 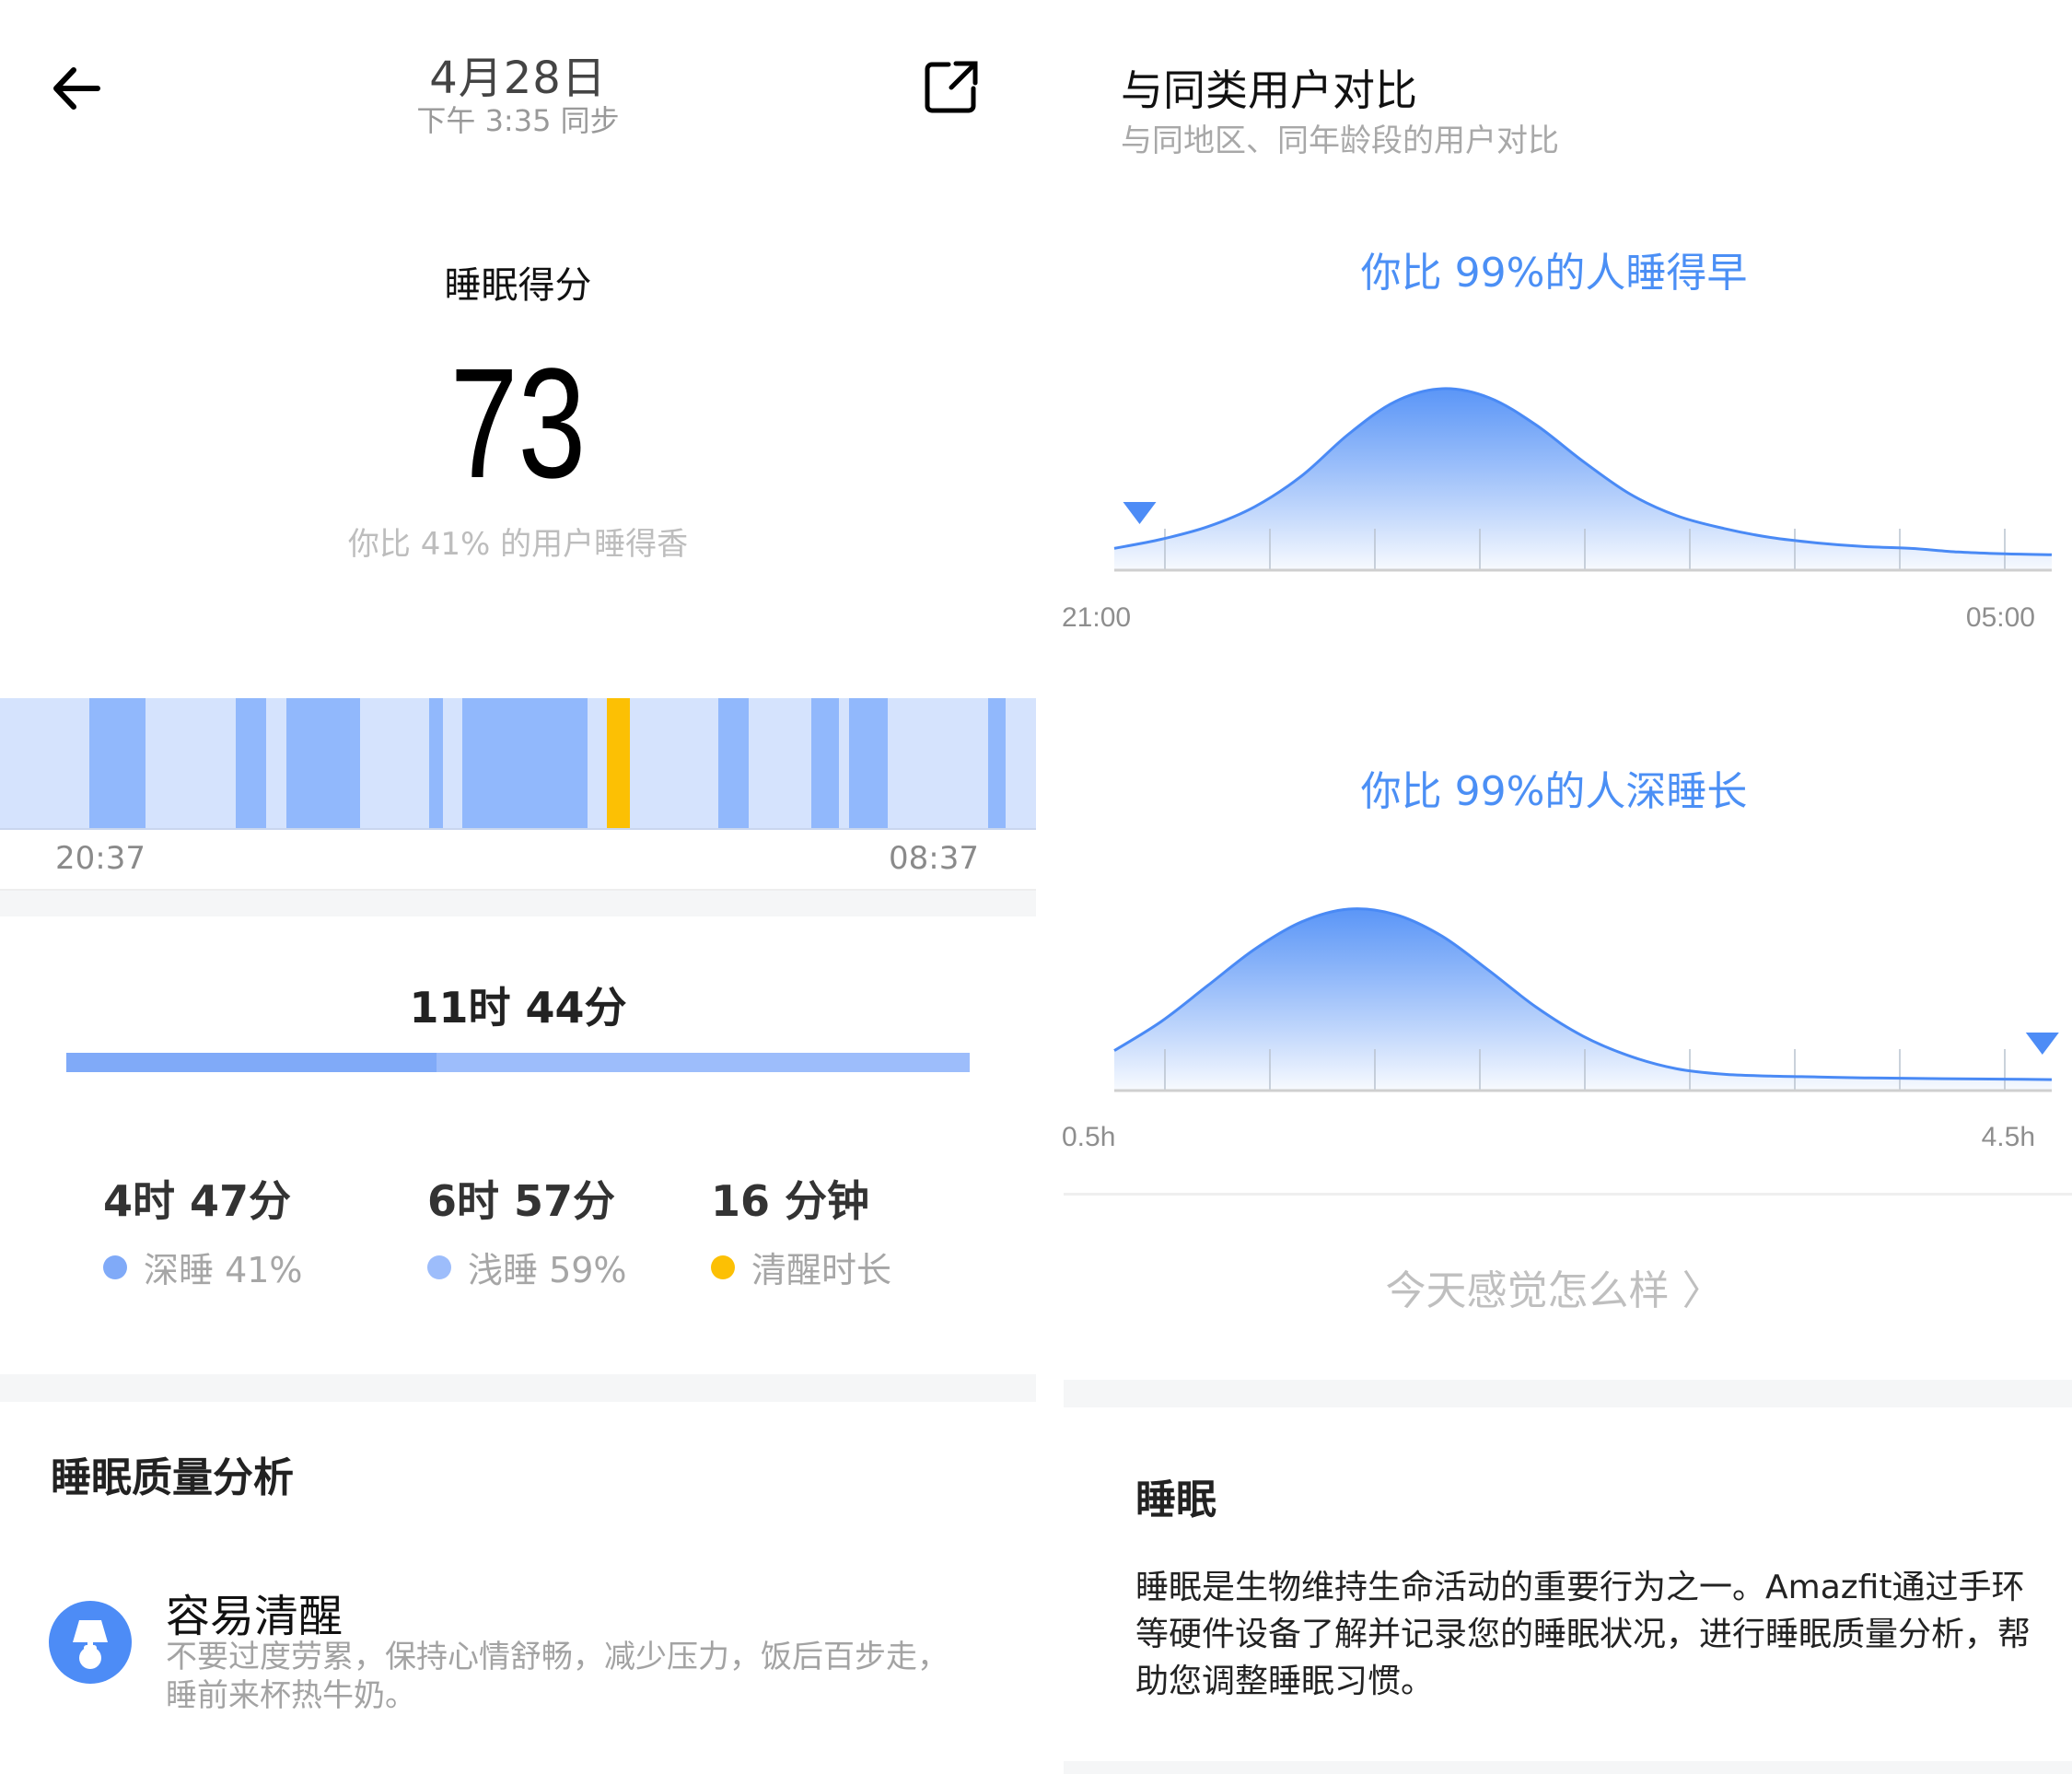 I want to click on sleep-segment-awake, so click(x=619, y=763).